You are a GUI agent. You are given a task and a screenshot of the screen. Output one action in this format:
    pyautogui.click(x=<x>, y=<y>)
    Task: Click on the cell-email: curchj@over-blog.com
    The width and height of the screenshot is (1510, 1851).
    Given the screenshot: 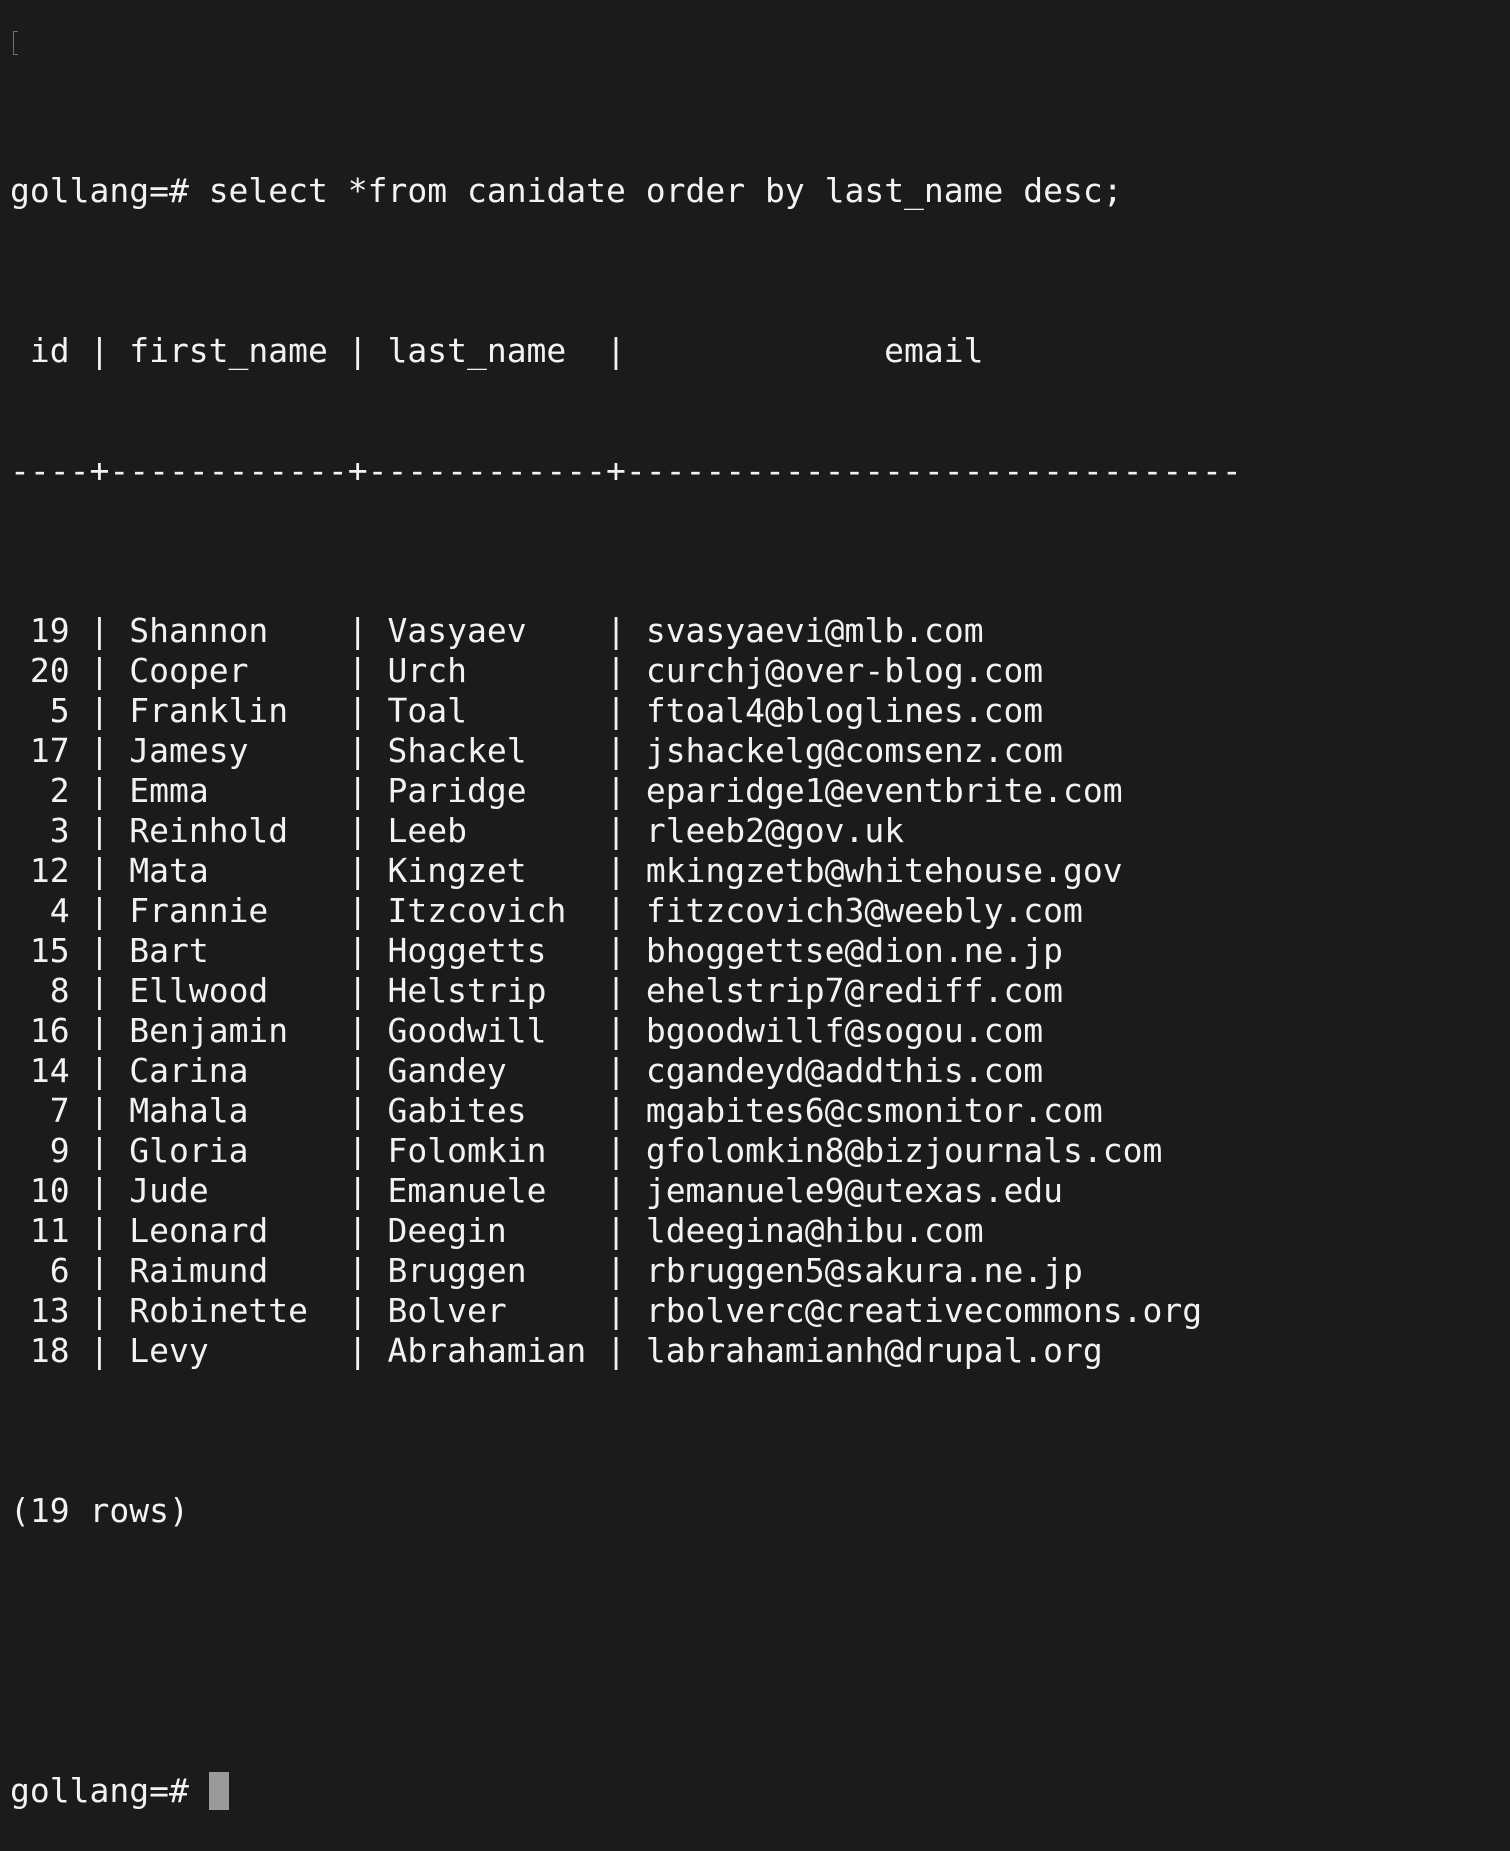 What is the action you would take?
    pyautogui.click(x=834, y=670)
    